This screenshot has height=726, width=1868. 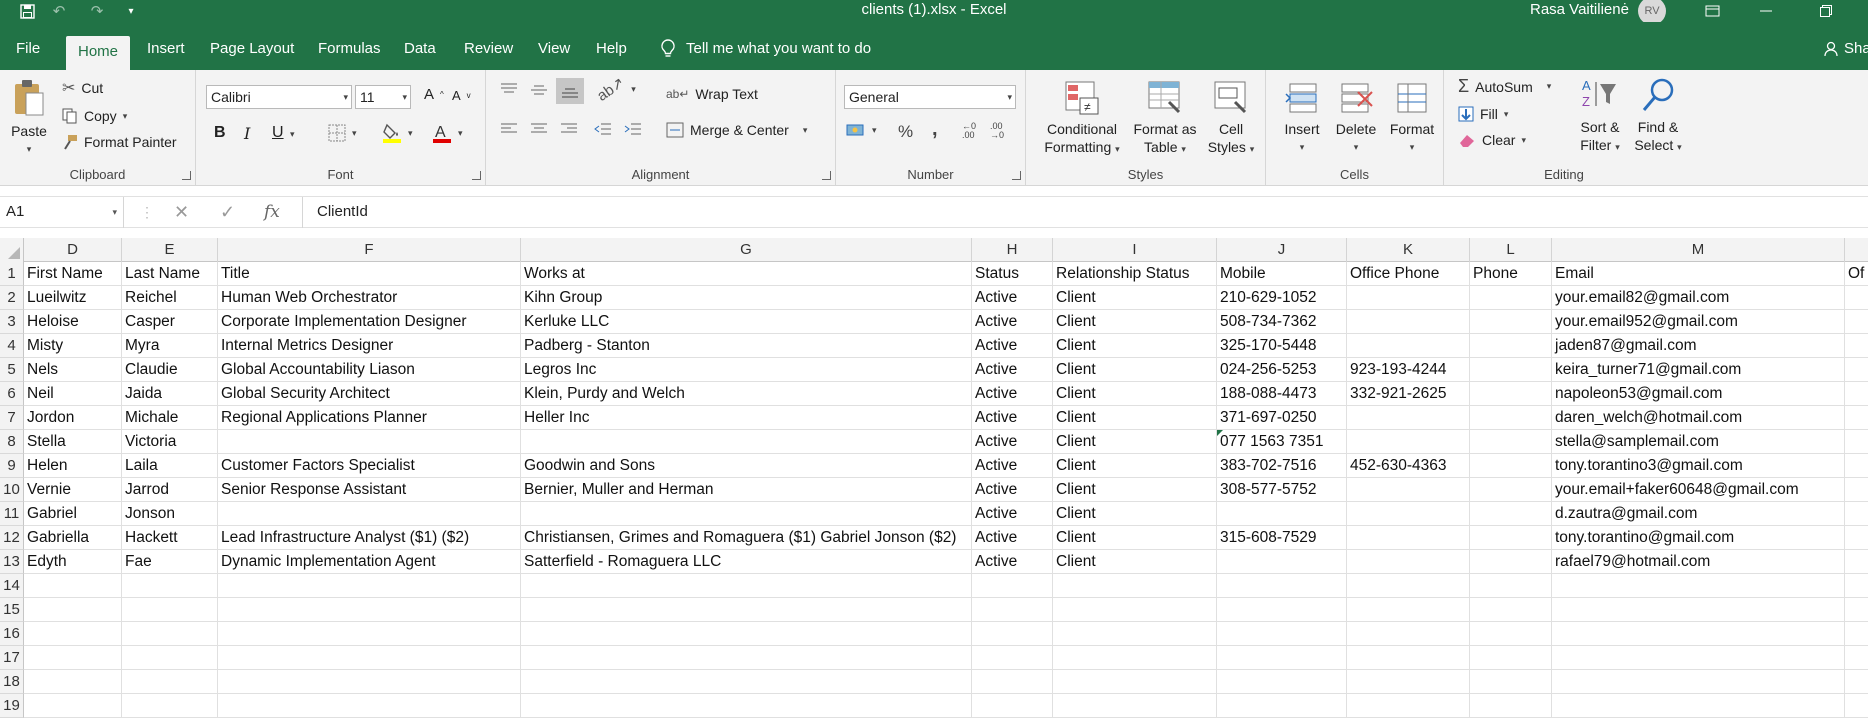 What do you see at coordinates (73, 490) in the screenshot?
I see `table-cell: Vernie` at bounding box center [73, 490].